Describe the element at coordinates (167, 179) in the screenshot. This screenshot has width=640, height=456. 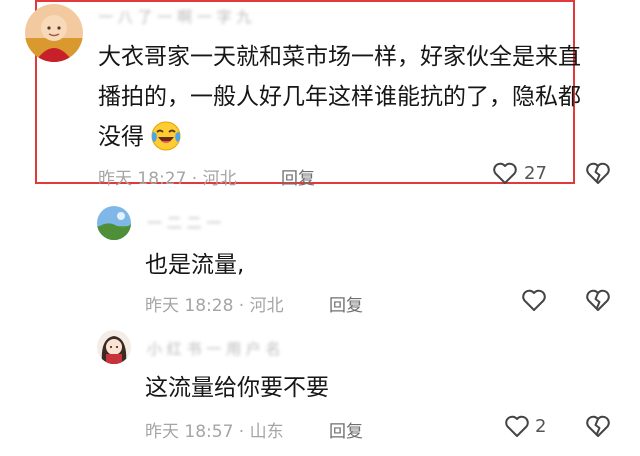
I see `comment-time-location: 昨天 18:27 · 河北` at that location.